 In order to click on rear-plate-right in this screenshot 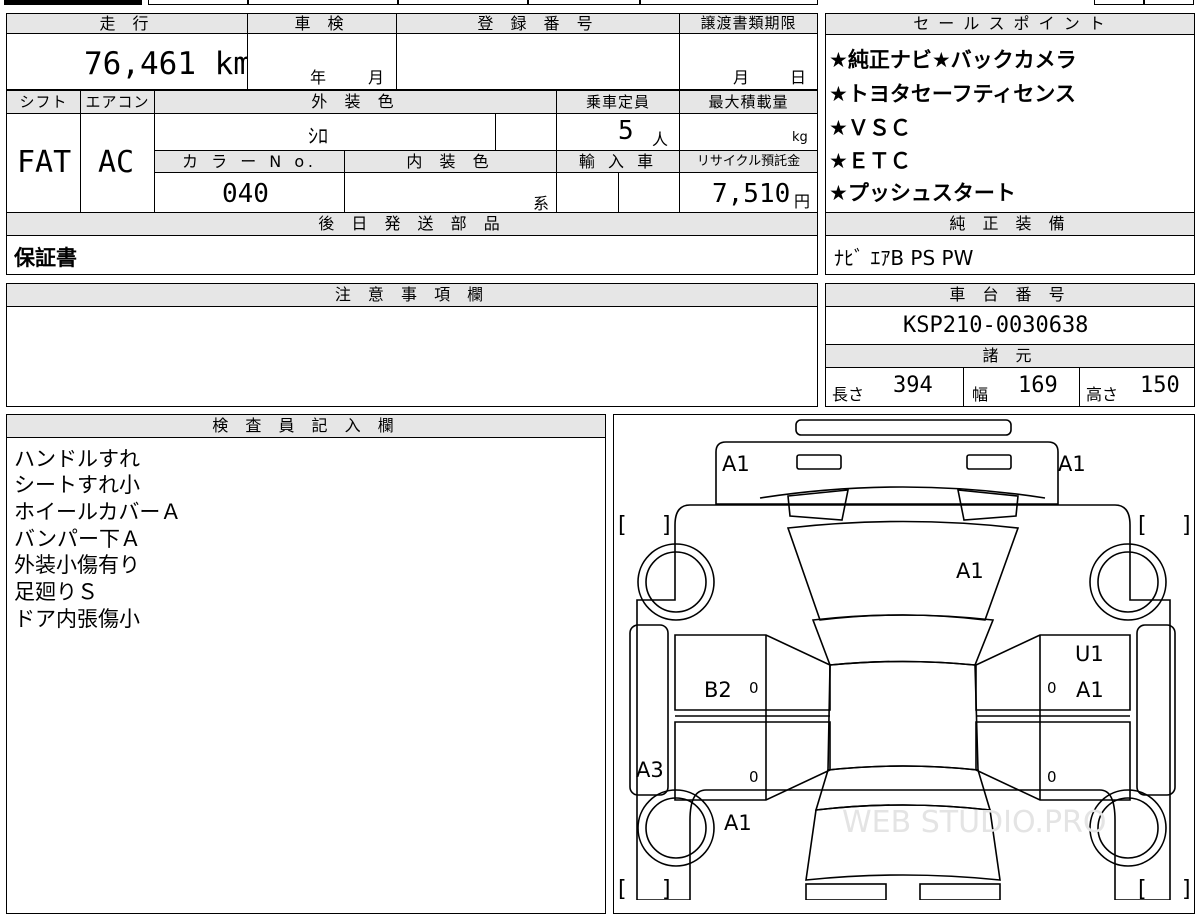, I will do `click(960, 891)`.